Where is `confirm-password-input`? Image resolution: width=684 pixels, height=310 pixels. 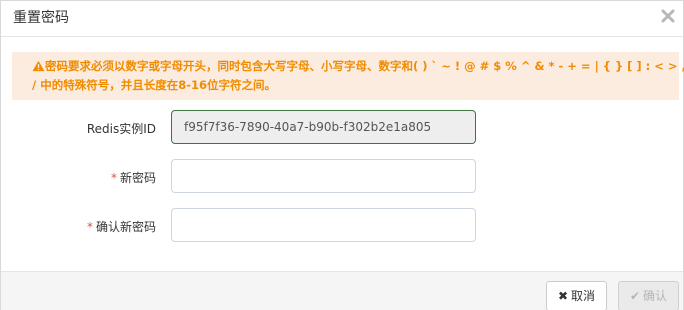
confirm-password-input is located at coordinates (323, 225).